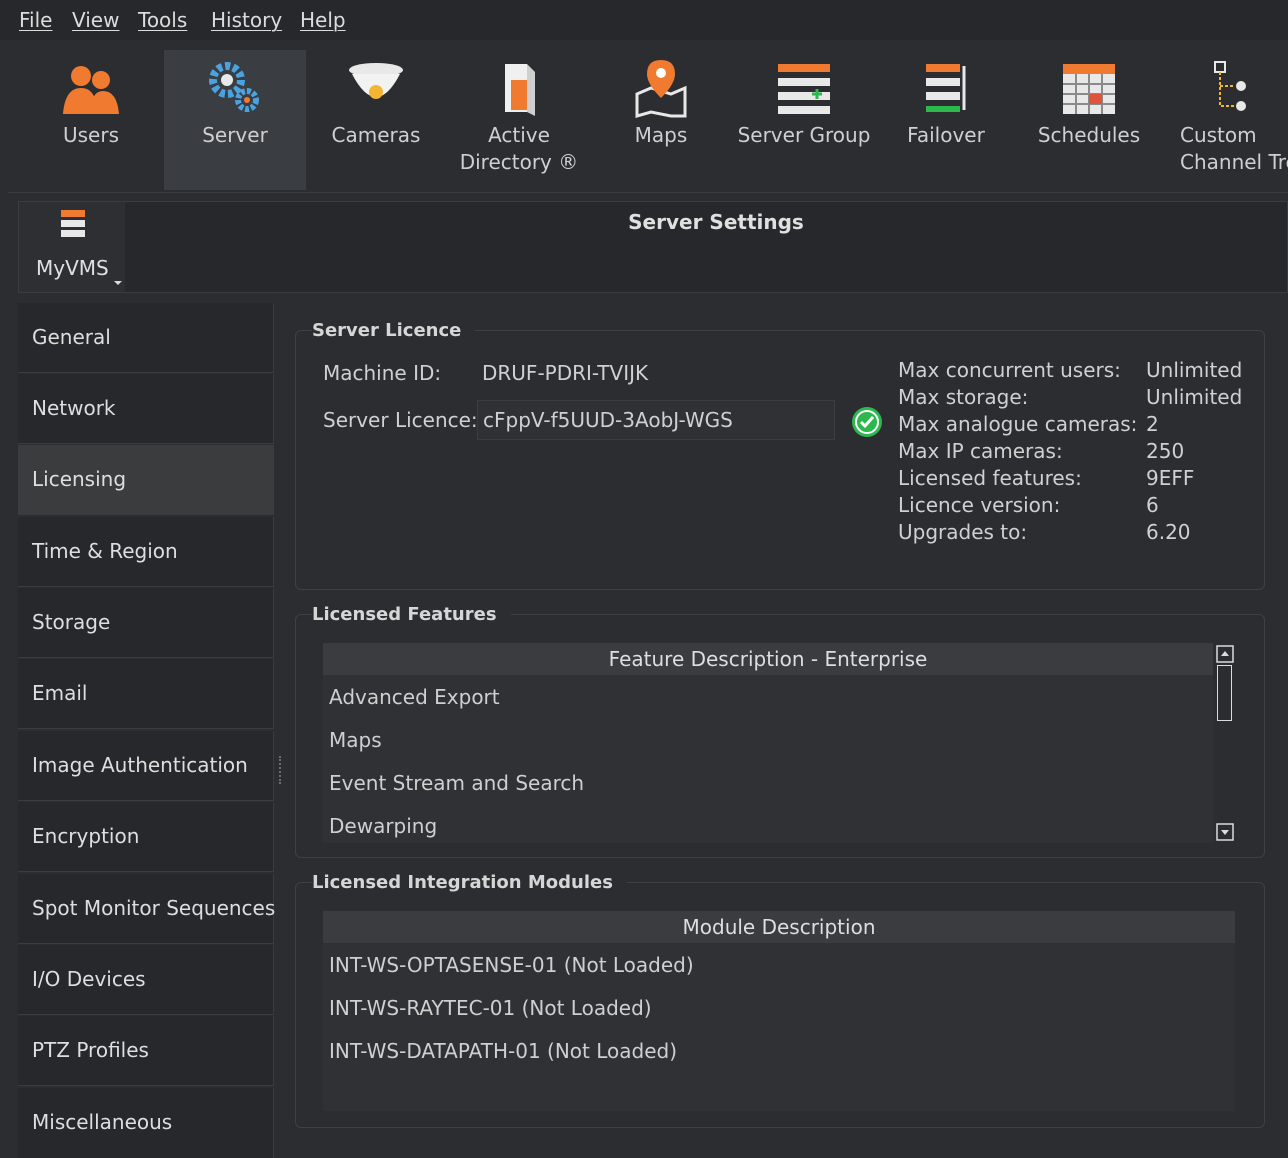 Image resolution: width=1288 pixels, height=1158 pixels. I want to click on max-analogue-cameras-label: Max analogue cameras:, so click(1018, 424).